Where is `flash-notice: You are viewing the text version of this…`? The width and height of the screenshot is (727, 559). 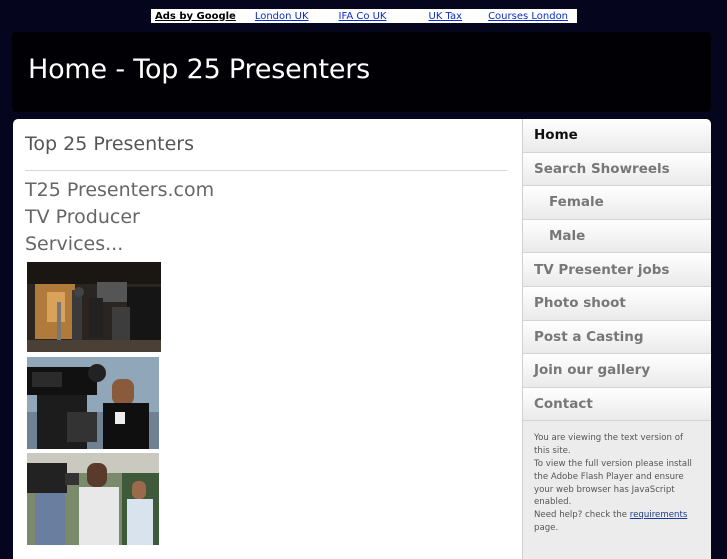
flash-notice: You are viewing the text version of this… is located at coordinates (617, 477).